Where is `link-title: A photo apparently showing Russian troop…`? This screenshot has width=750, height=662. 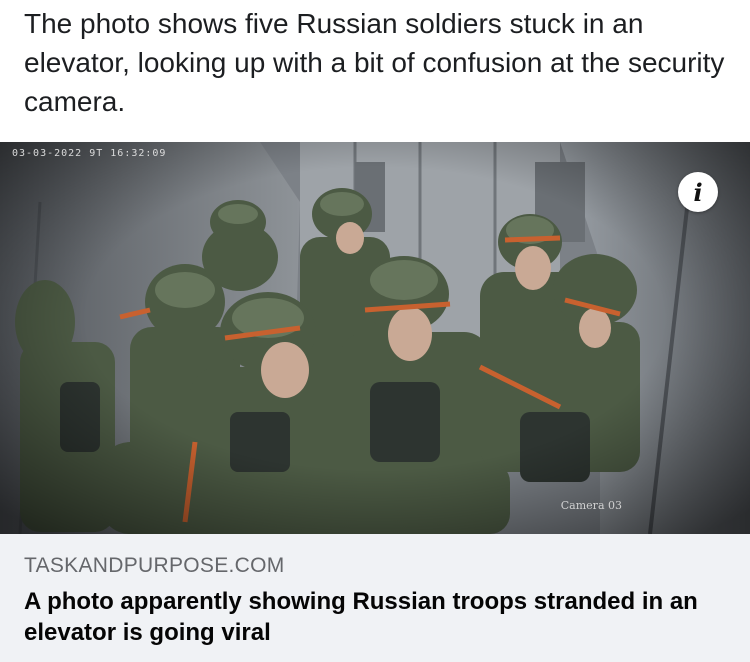
link-title: A photo apparently showing Russian troop… is located at coordinates (374, 617).